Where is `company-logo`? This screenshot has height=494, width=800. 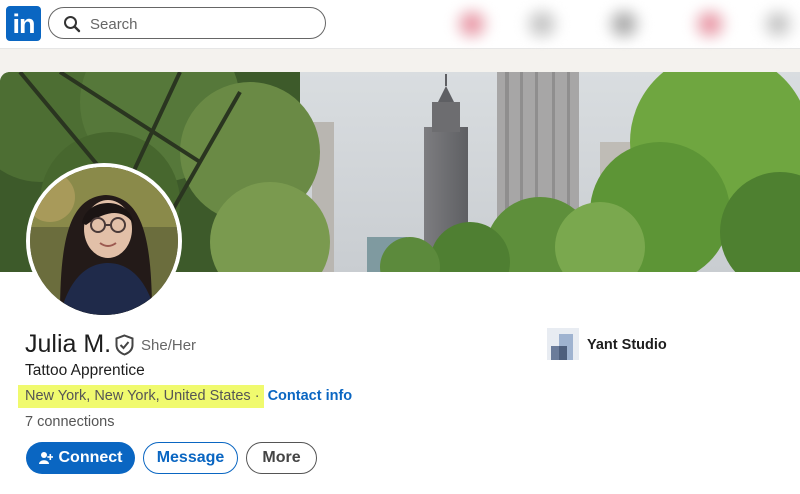
company-logo is located at coordinates (563, 344).